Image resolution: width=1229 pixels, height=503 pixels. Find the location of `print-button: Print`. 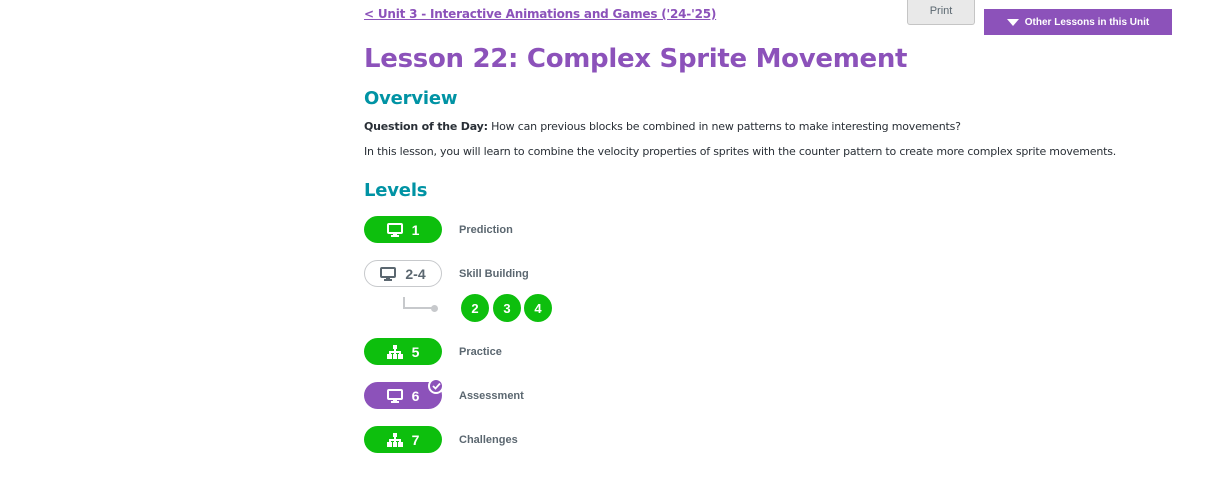

print-button: Print is located at coordinates (941, 12).